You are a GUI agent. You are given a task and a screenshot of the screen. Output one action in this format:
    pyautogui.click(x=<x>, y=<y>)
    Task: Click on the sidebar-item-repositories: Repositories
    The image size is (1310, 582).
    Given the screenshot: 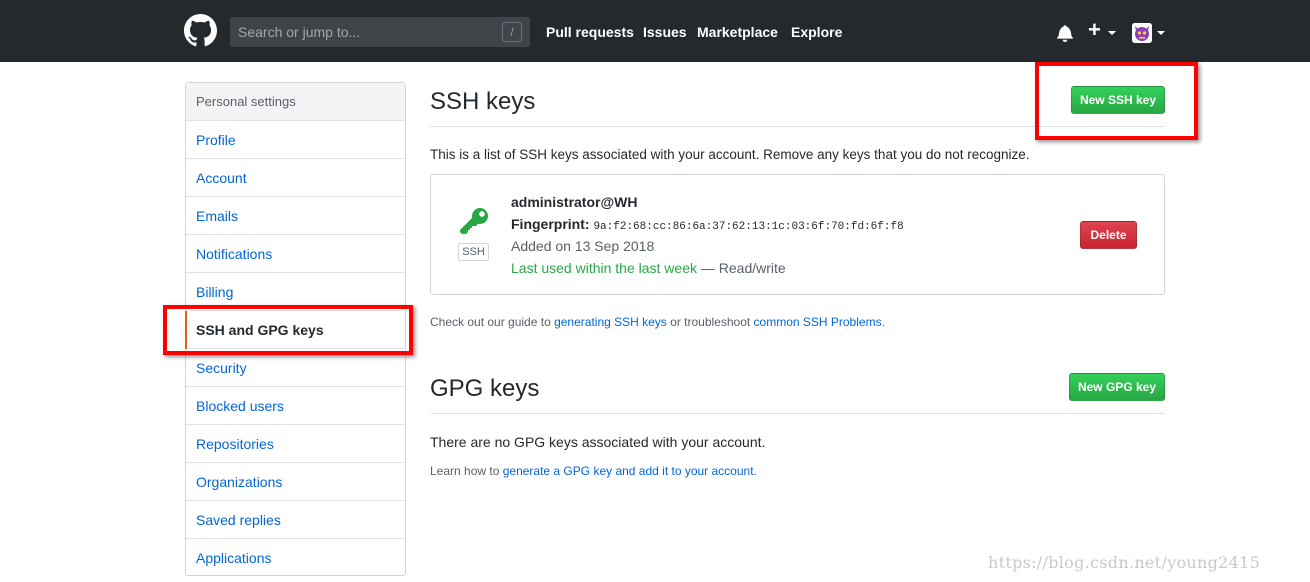 What is the action you would take?
    pyautogui.click(x=295, y=444)
    